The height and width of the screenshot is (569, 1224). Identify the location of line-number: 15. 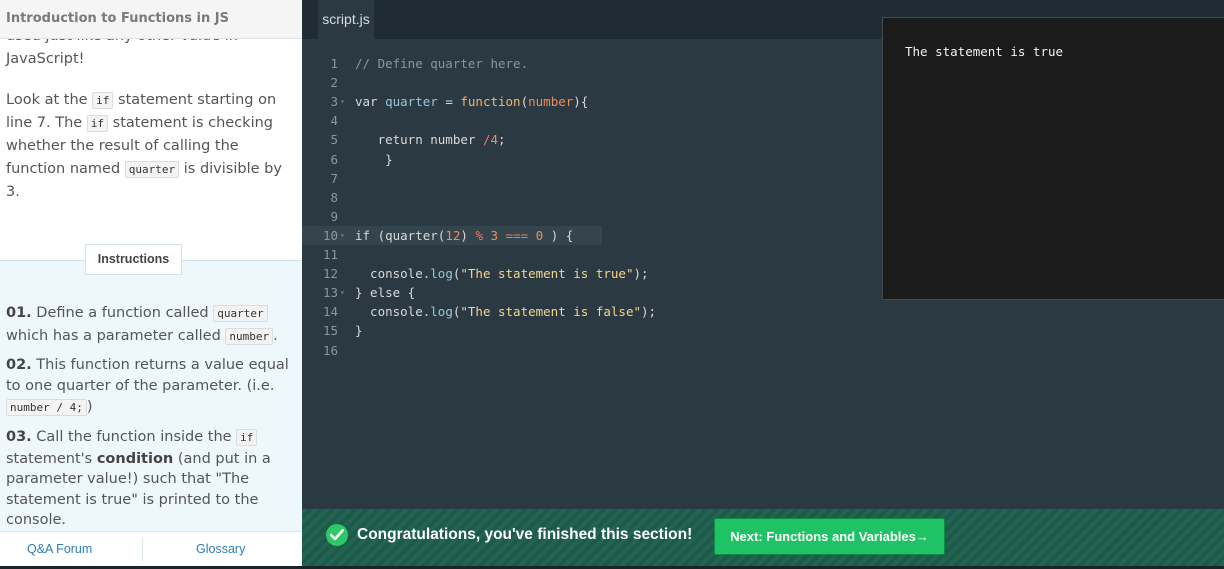
(330, 331).